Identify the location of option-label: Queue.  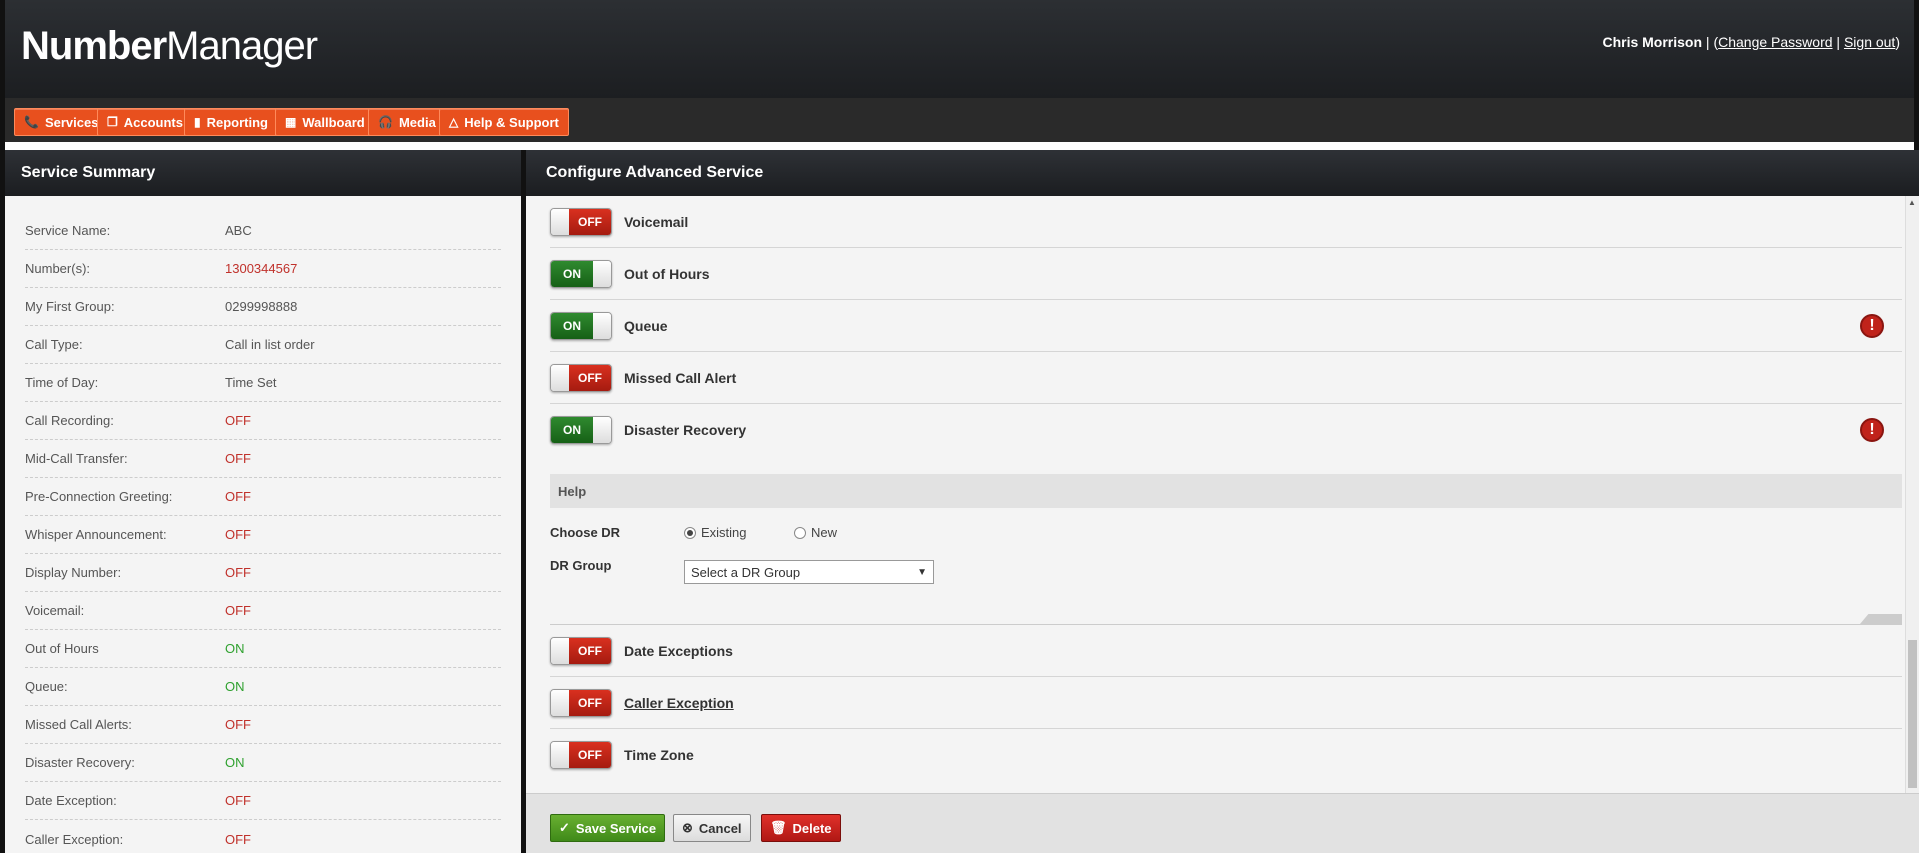
(646, 325).